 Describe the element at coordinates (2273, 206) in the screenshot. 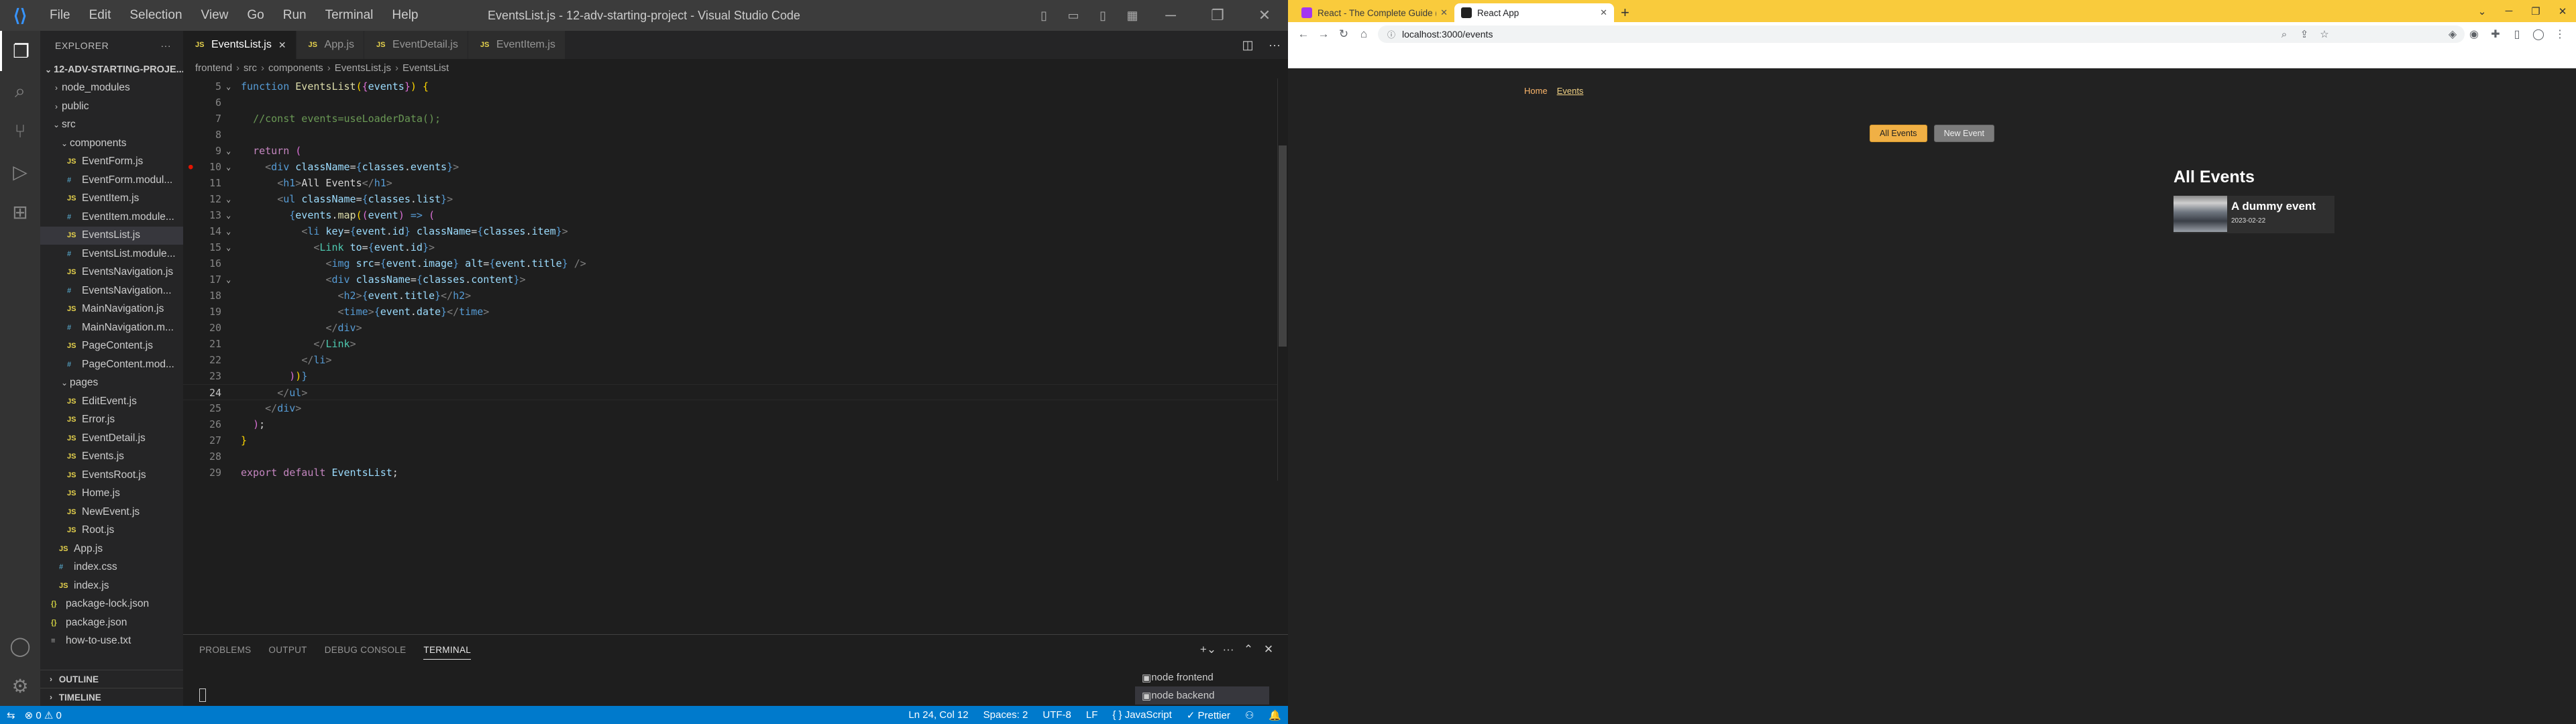

I see `event-title: A dummy event` at that location.